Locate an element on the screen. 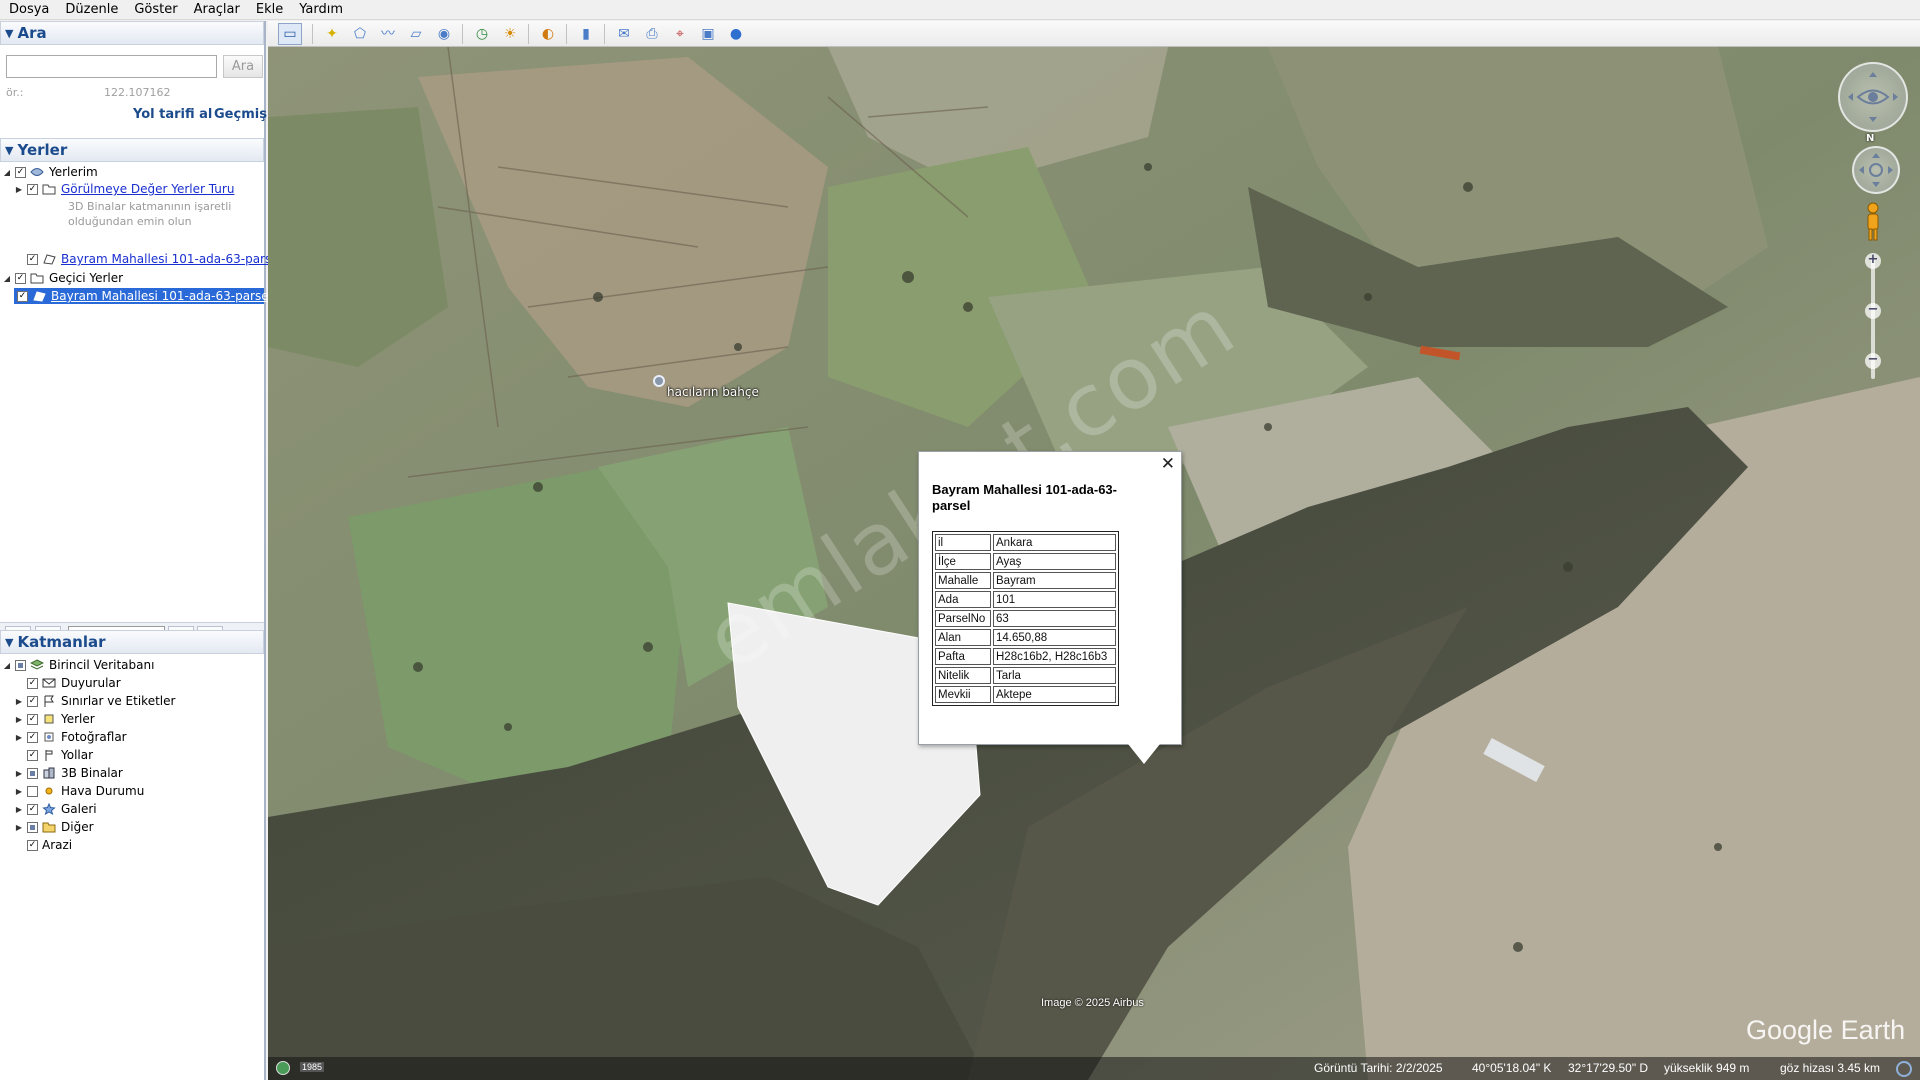 The height and width of the screenshot is (1080, 1920). placemark-label: hacıların bahçe is located at coordinates (713, 392).